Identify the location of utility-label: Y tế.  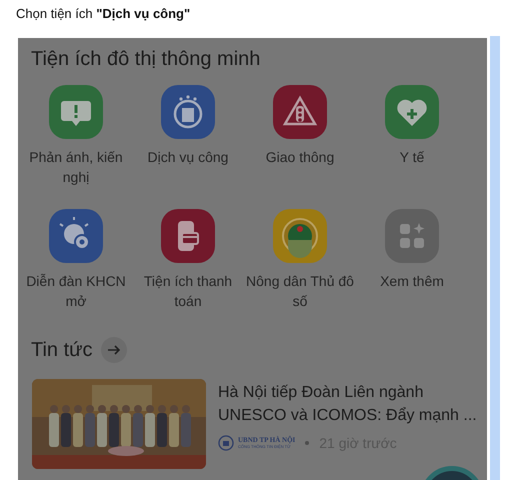
(412, 157).